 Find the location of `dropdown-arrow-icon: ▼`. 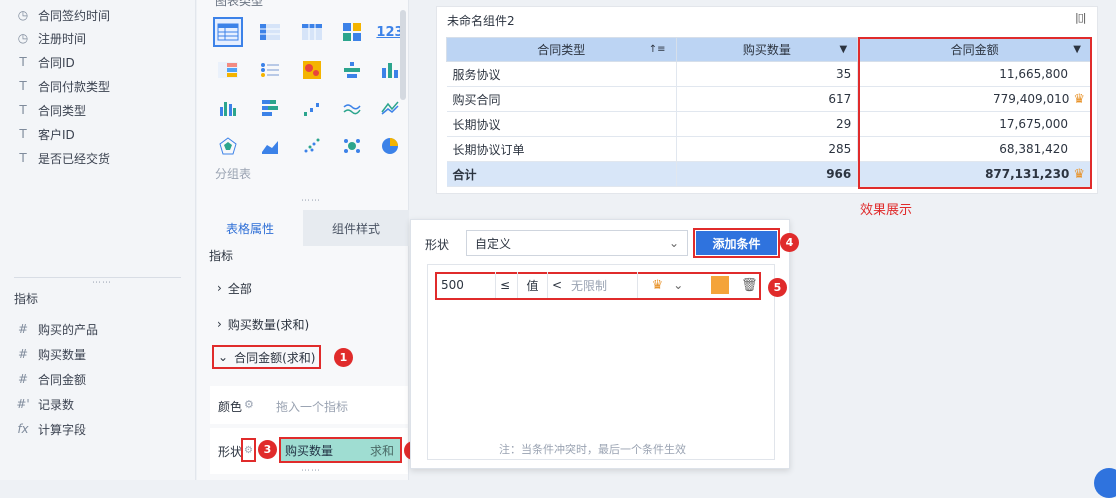

dropdown-arrow-icon: ▼ is located at coordinates (844, 49).